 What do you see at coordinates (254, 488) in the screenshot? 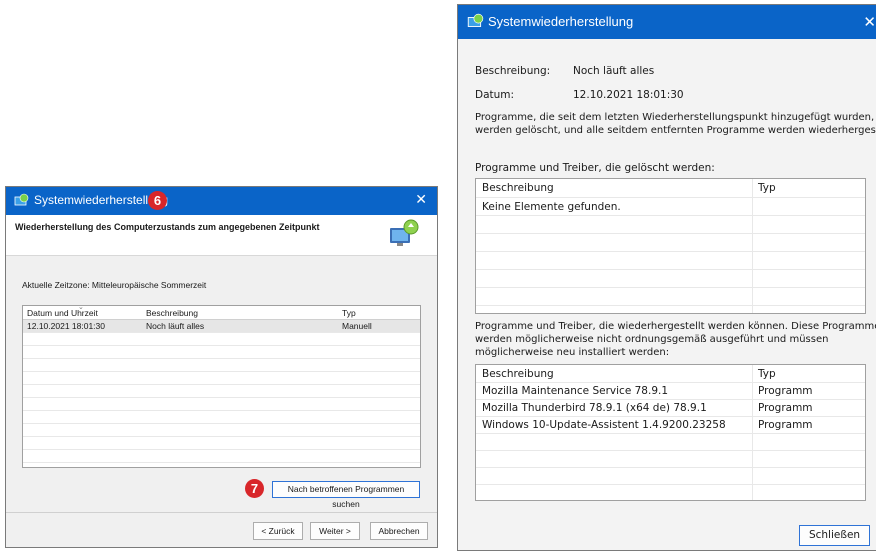
I see `step-badge-7: 7` at bounding box center [254, 488].